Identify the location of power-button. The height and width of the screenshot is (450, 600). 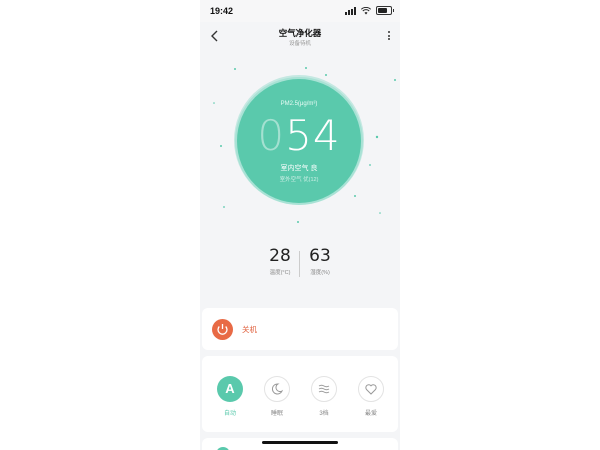
(222, 329).